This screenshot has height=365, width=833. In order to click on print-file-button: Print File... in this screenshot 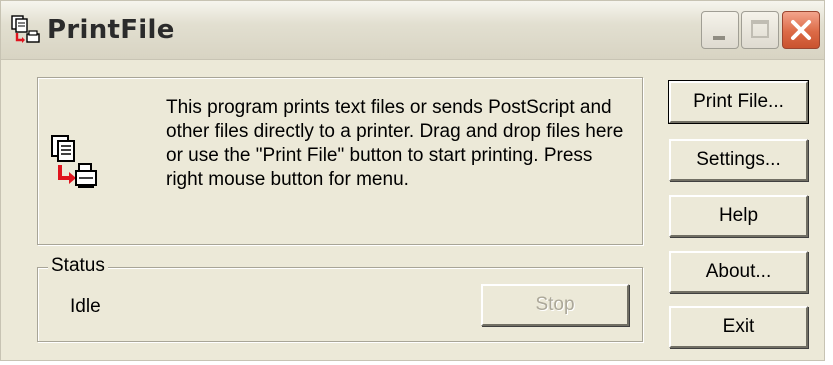, I will do `click(738, 102)`.